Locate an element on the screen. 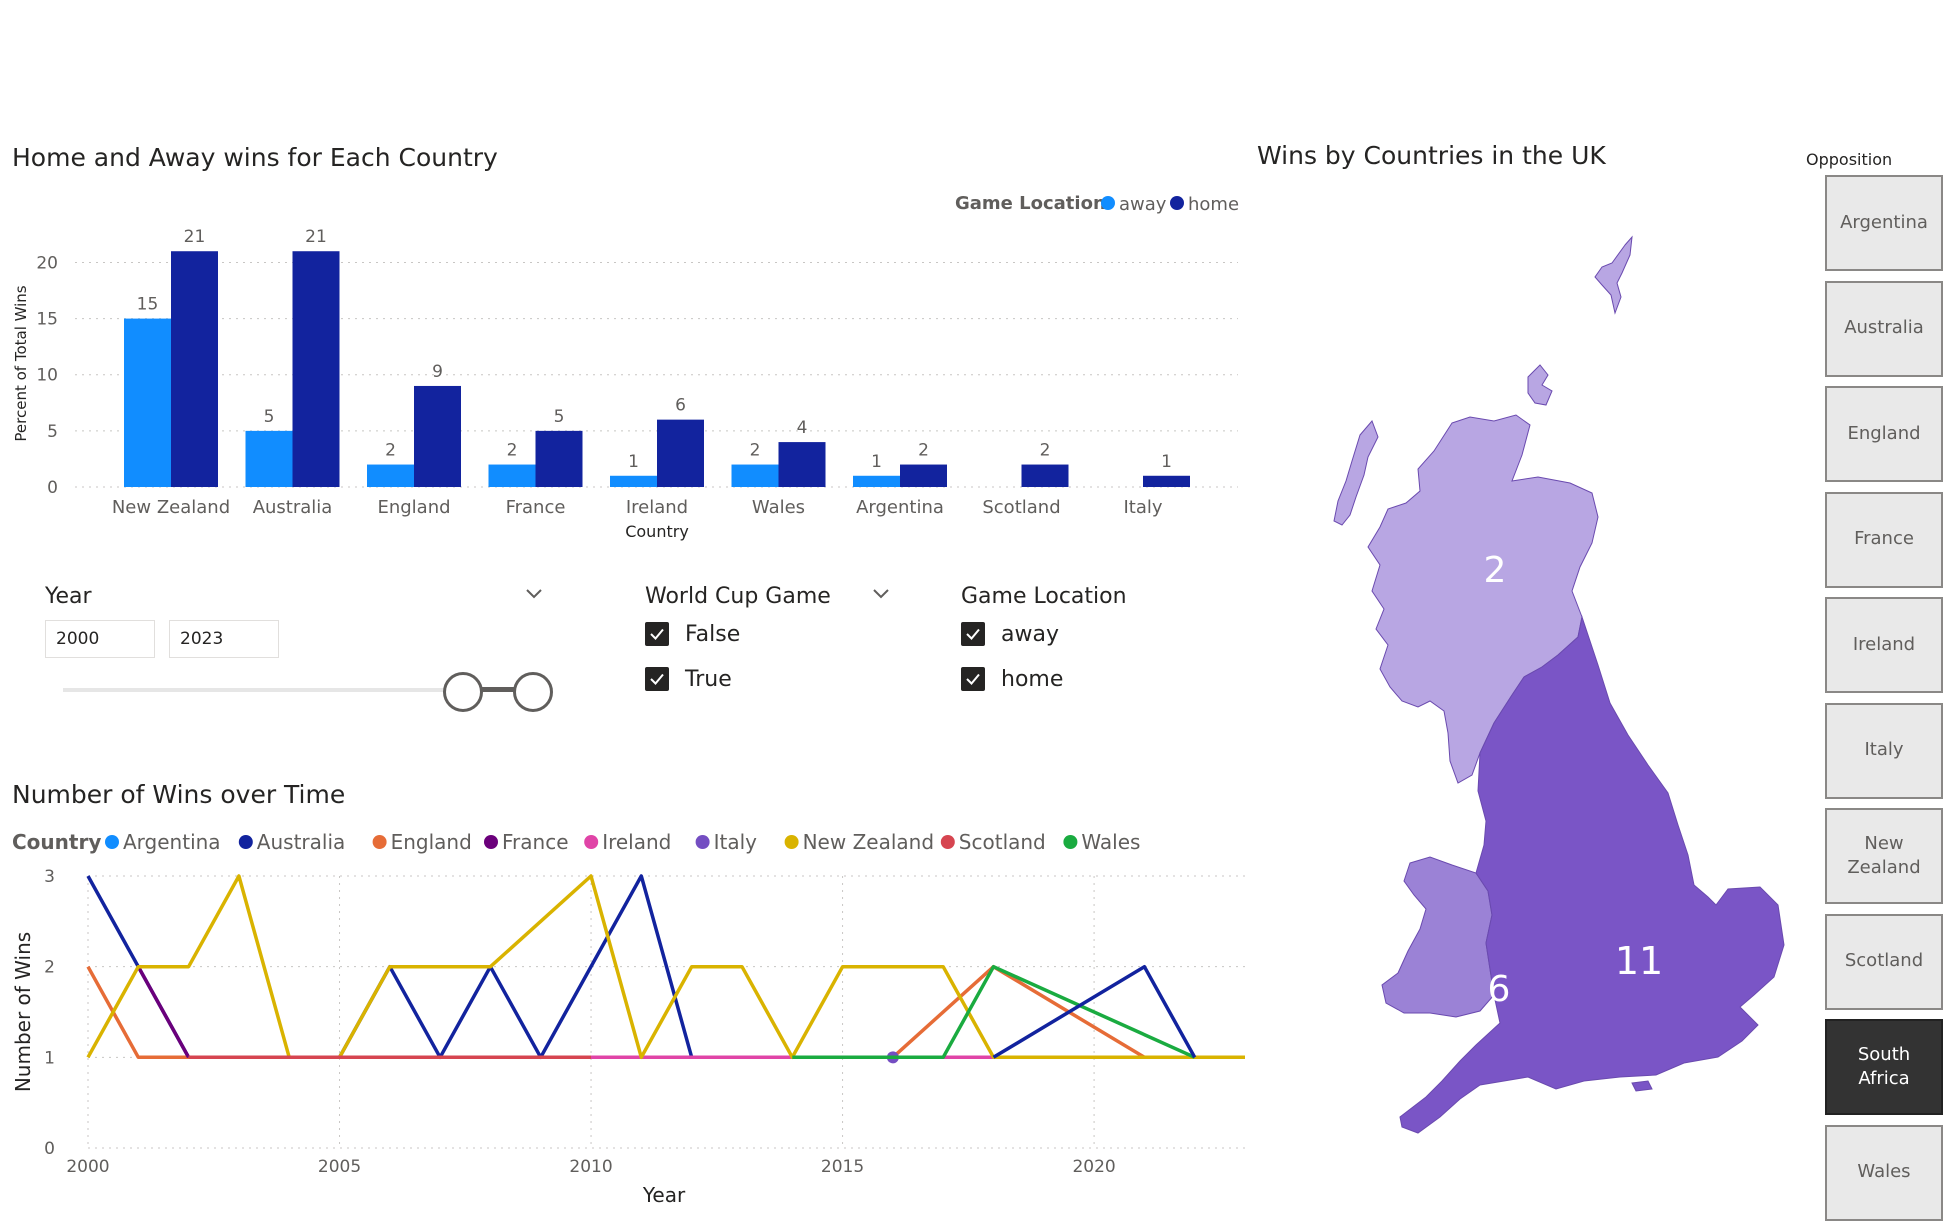  bar-x-tick-label: Scotland is located at coordinates (1021, 507).